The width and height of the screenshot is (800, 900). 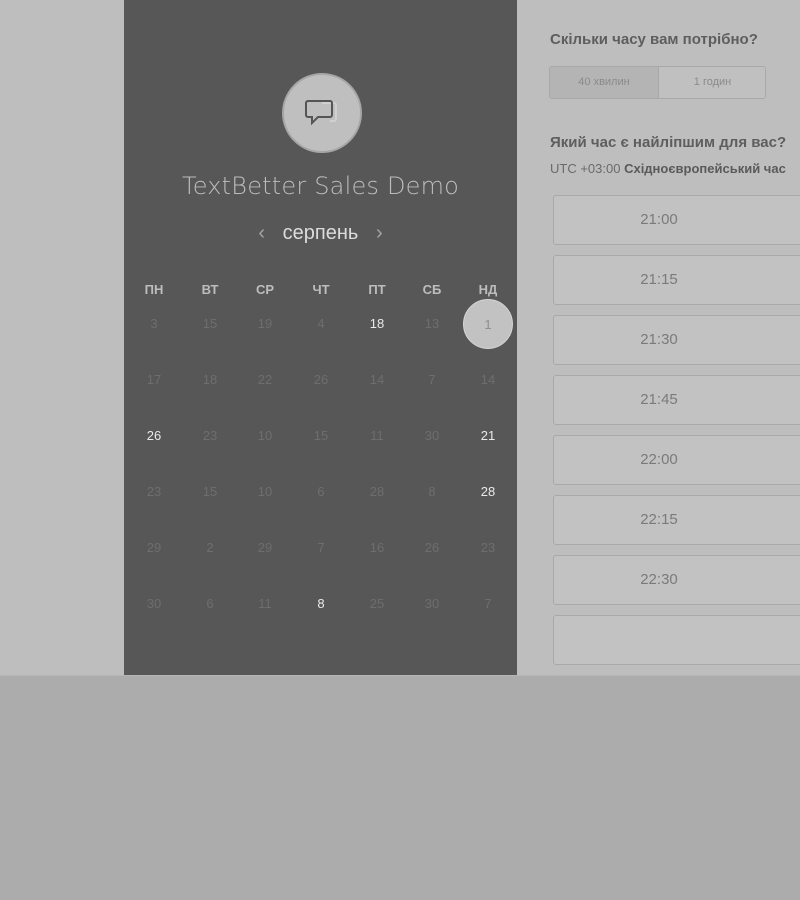 What do you see at coordinates (488, 436) in the screenshot?
I see `calendar-day: 21` at bounding box center [488, 436].